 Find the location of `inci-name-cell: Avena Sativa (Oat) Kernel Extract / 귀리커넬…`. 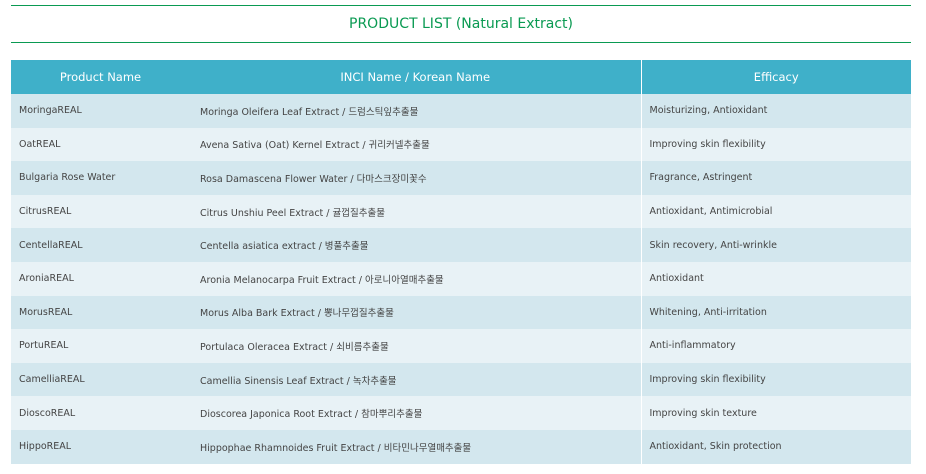

inci-name-cell: Avena Sativa (Oat) Kernel Extract / 귀리커넬… is located at coordinates (415, 144).